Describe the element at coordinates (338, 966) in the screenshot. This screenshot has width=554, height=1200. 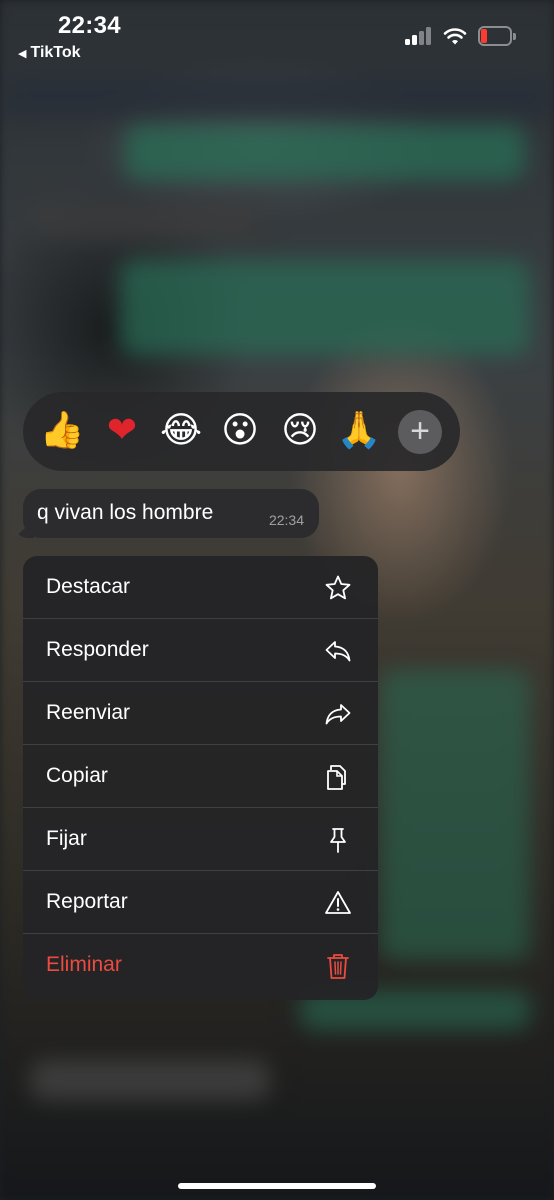
I see `trash-icon` at that location.